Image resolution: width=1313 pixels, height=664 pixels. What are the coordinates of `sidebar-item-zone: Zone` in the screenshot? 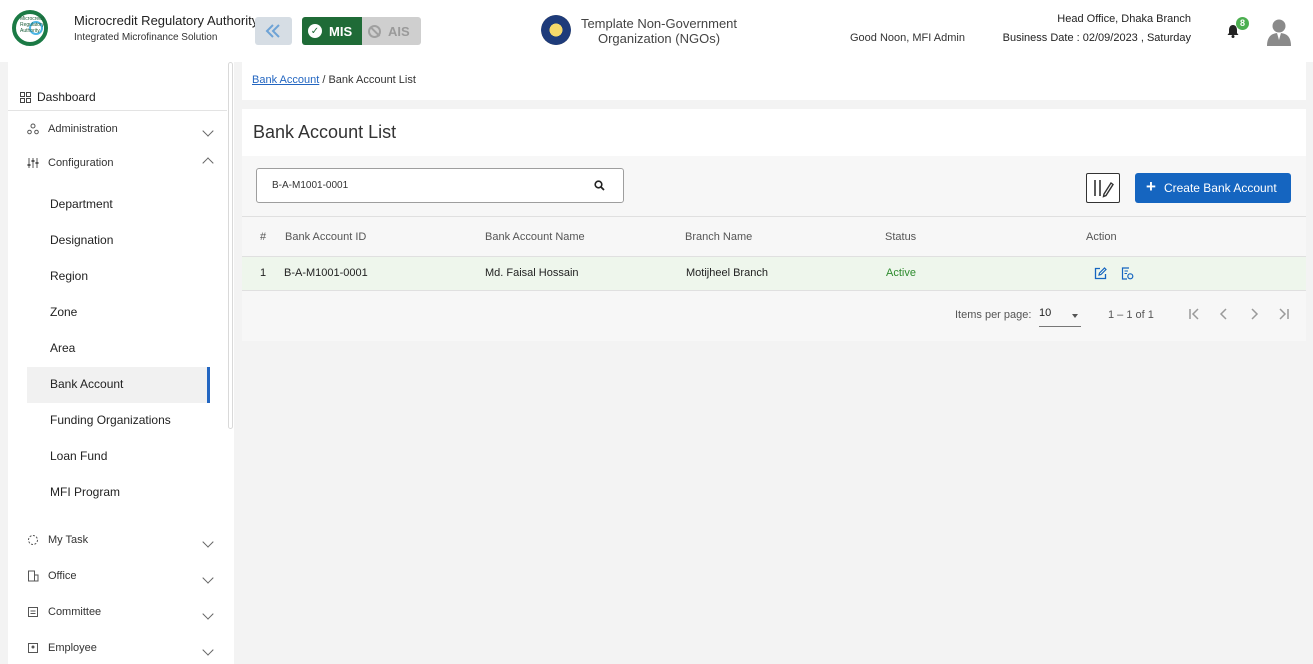 It's located at (63, 312).